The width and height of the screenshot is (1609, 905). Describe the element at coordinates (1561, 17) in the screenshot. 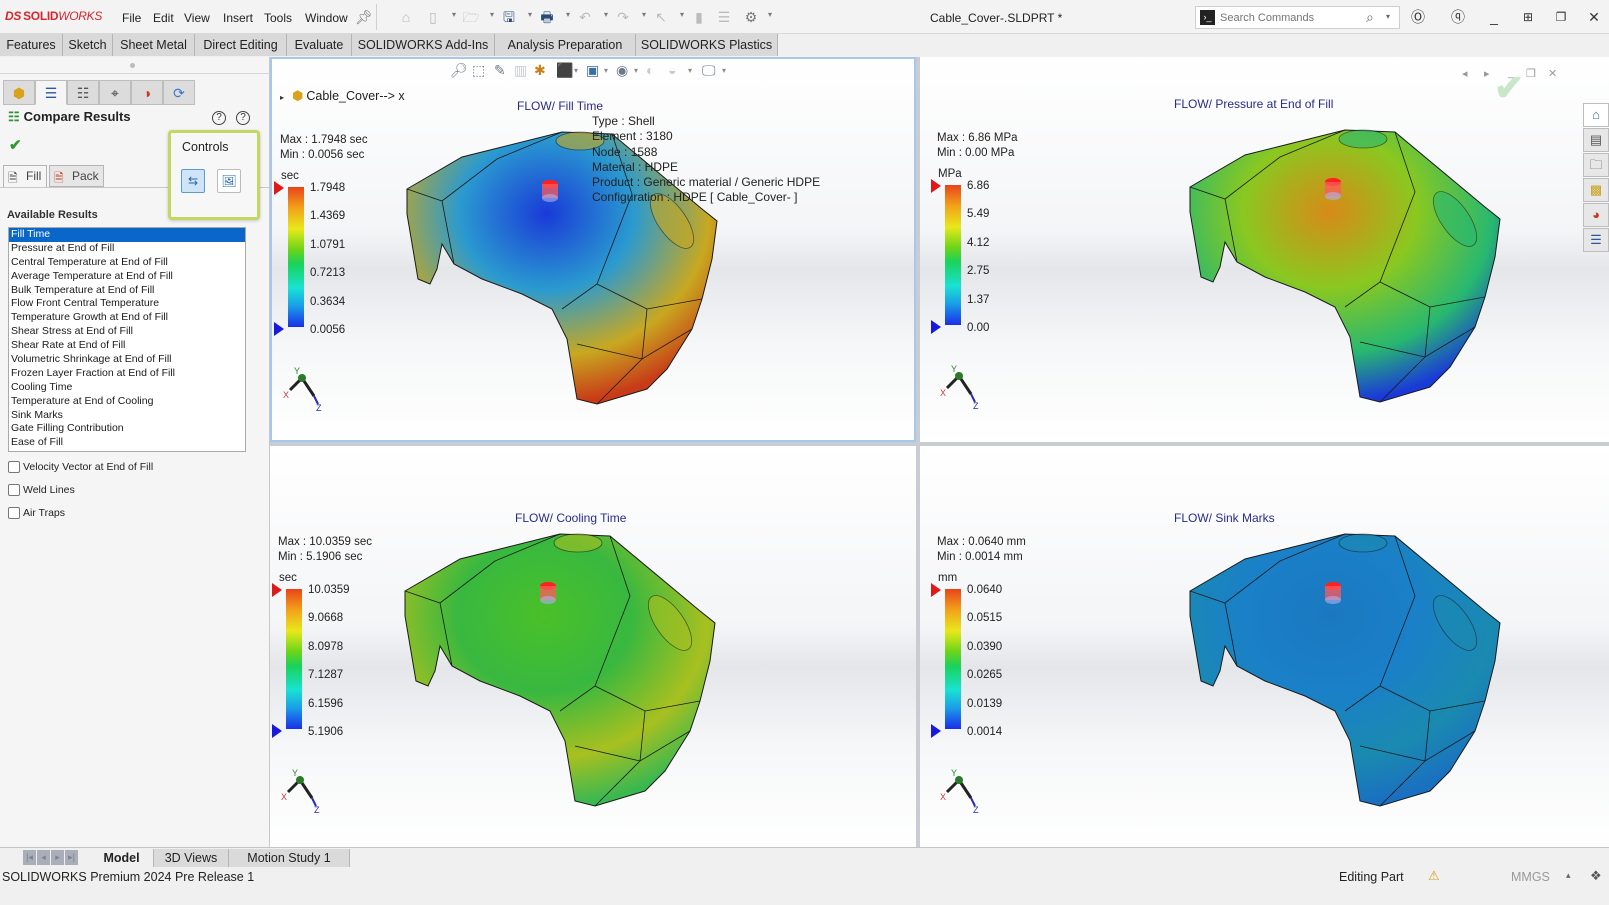

I see `restore-button: ❐` at that location.